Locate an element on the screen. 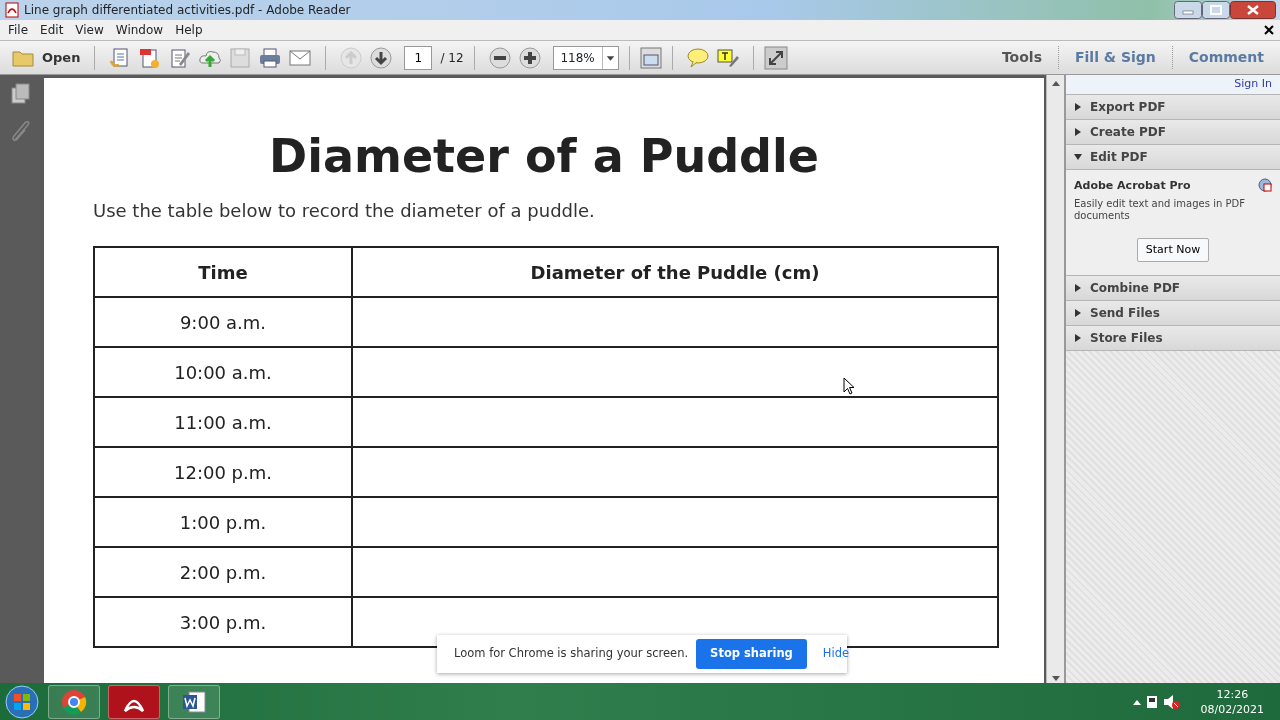 This screenshot has width=1280, height=720. open-button: Open is located at coordinates (46, 57).